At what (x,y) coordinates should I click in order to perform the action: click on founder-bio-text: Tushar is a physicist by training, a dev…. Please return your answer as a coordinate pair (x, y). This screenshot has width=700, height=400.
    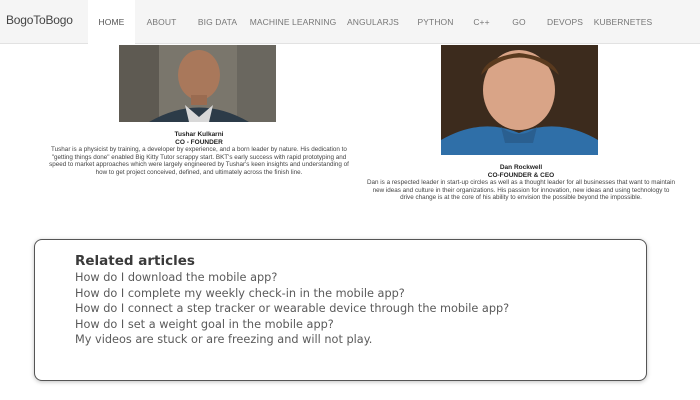
    Looking at the image, I should click on (199, 161).